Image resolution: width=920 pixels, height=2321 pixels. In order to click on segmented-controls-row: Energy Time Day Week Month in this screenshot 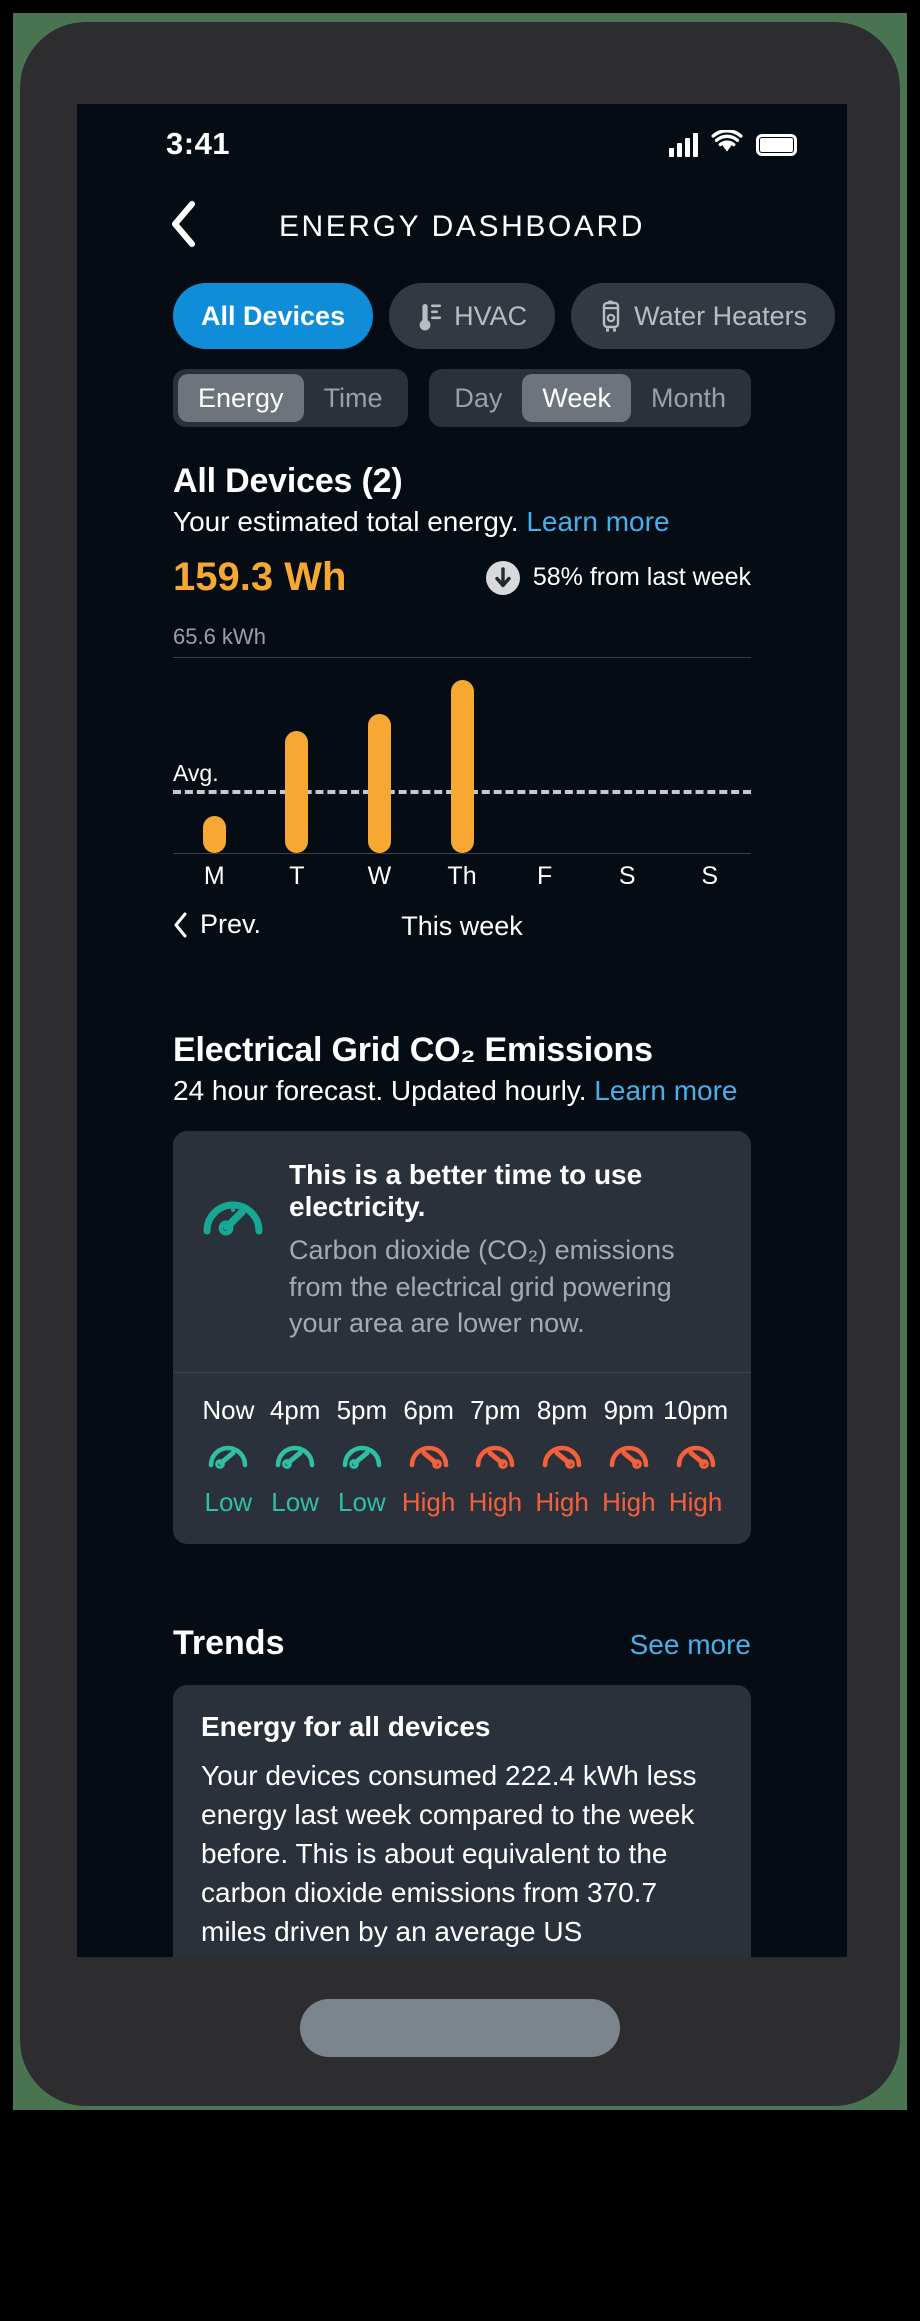, I will do `click(462, 398)`.